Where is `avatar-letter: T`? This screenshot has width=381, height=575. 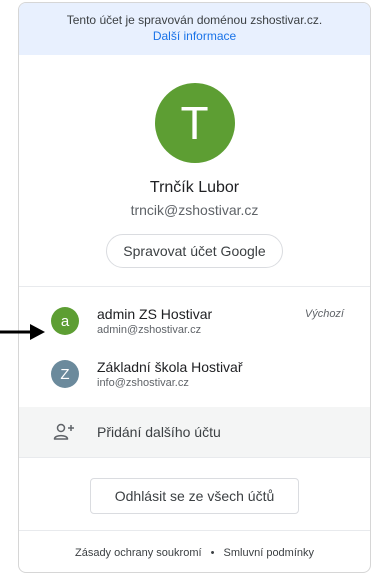
avatar-letter: T is located at coordinates (194, 123).